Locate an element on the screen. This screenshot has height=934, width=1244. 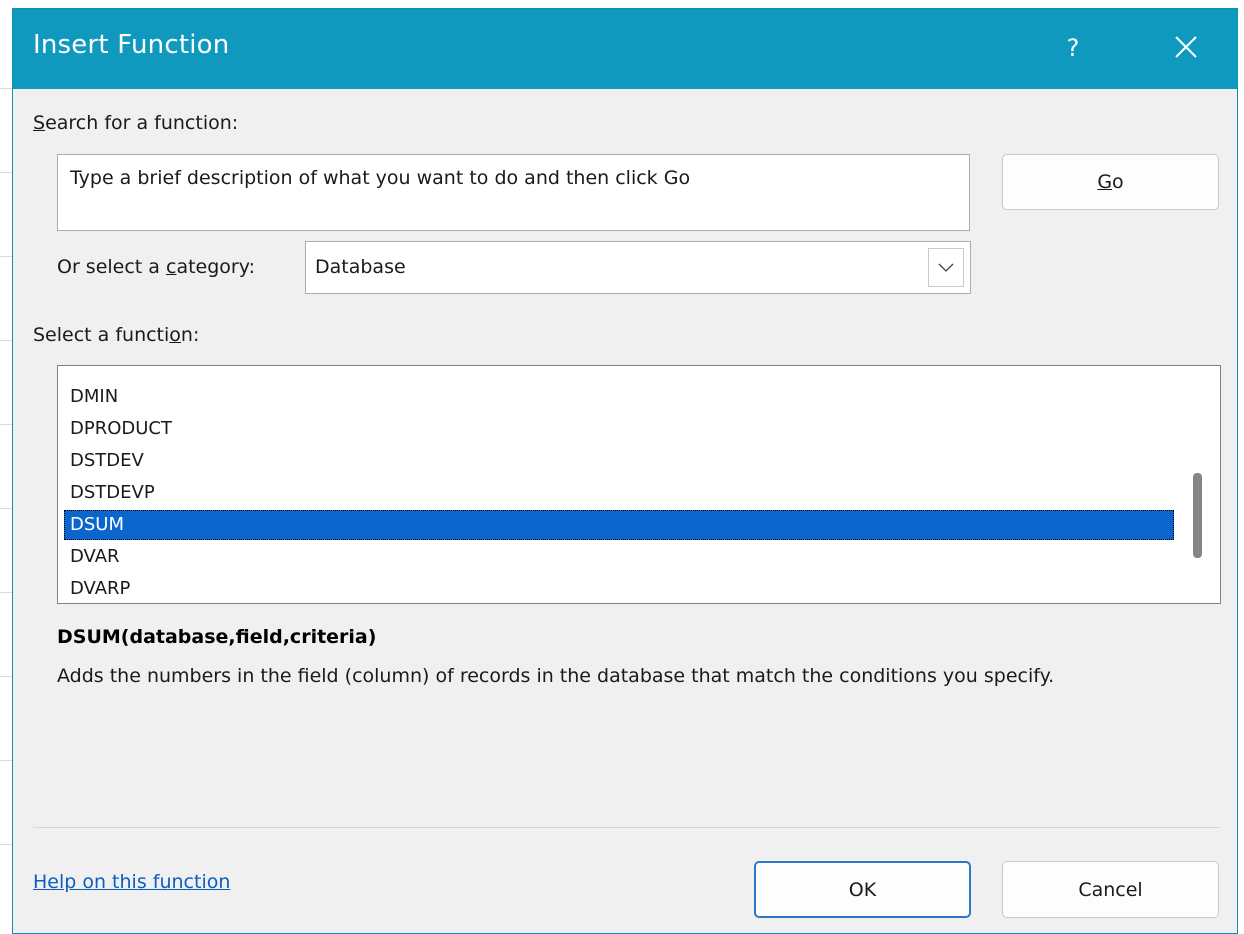
help-button: ? is located at coordinates (1073, 48).